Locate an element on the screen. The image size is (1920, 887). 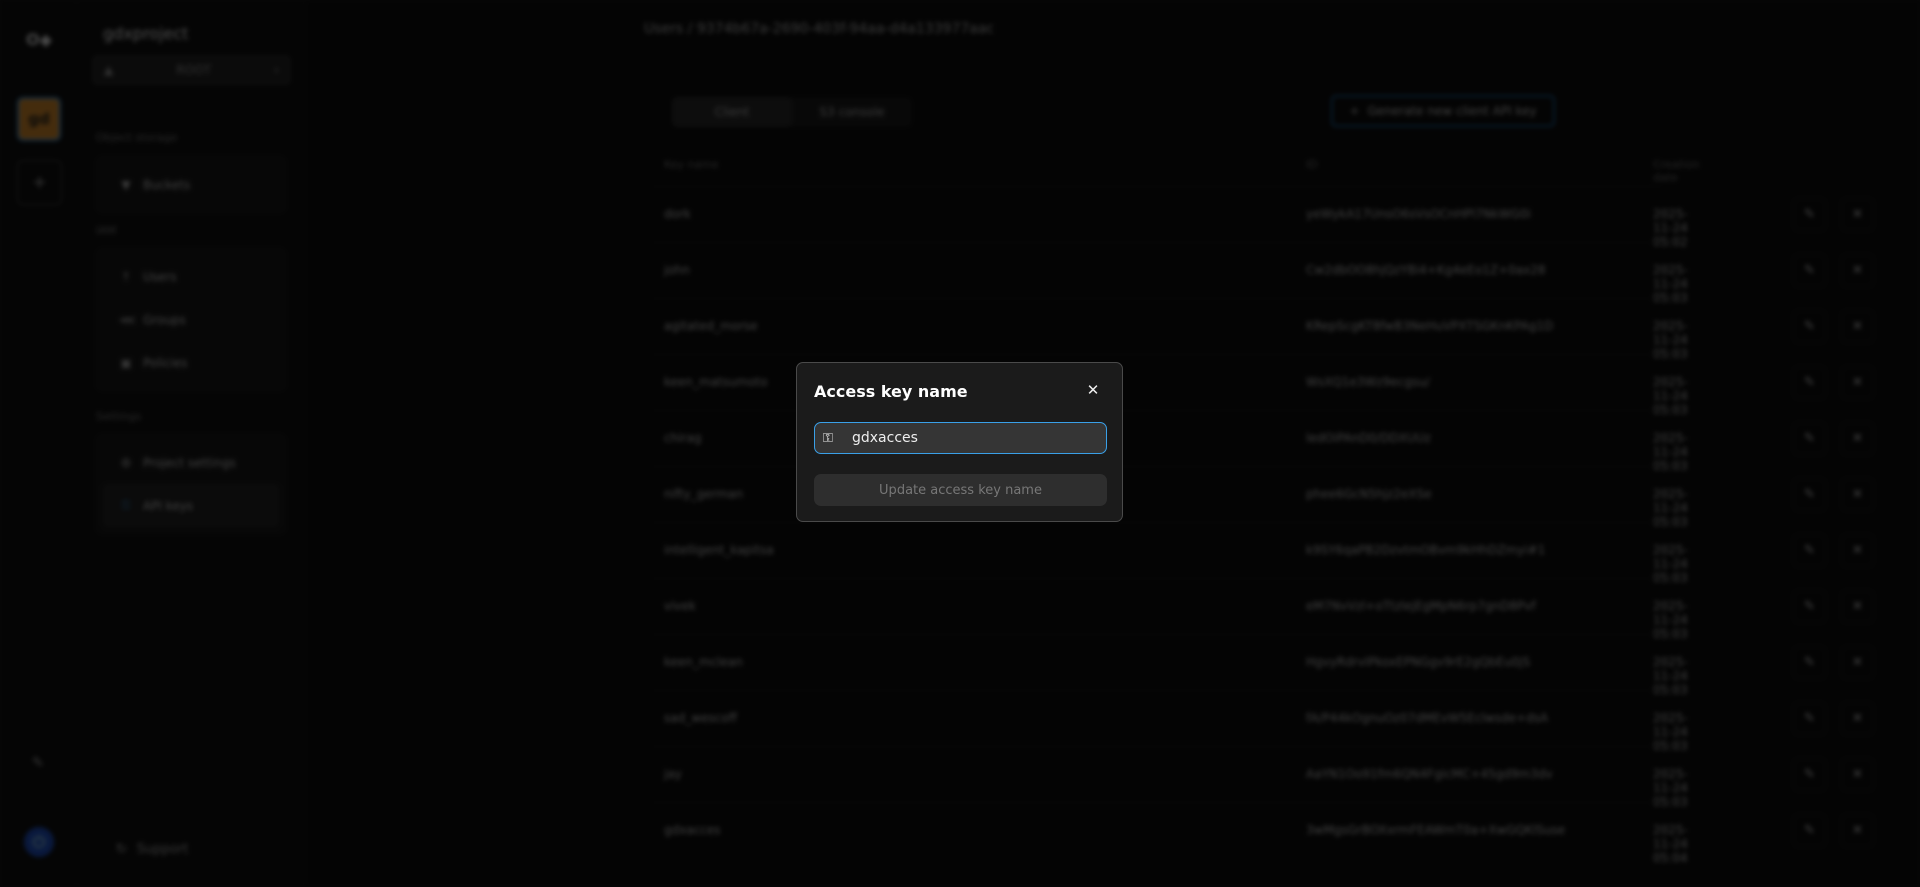
key-name-field: ⚿ is located at coordinates (960, 438).